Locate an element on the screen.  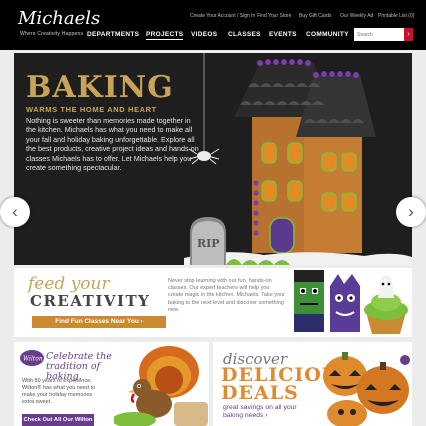
deals-title: DELICIOUS DEALS is located at coordinates (288, 384).